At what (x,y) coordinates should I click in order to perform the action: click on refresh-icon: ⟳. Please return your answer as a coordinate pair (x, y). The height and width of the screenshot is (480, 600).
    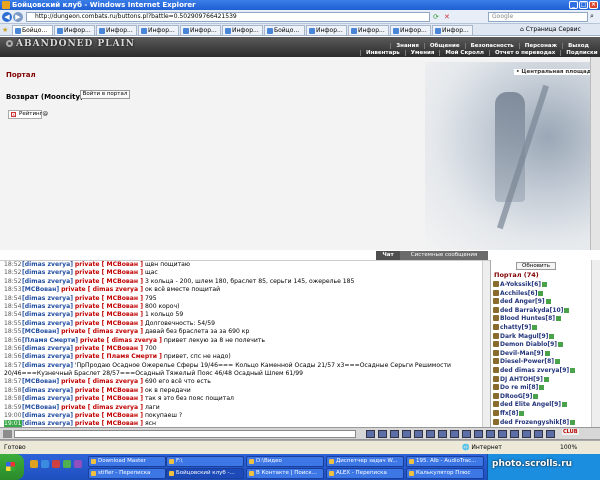
    Looking at the image, I should click on (436, 17).